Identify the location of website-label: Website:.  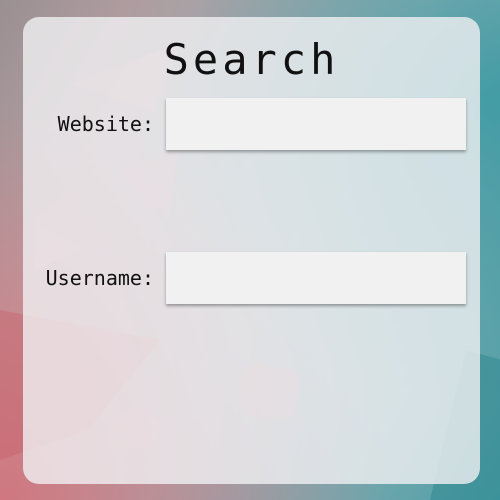
(105, 124).